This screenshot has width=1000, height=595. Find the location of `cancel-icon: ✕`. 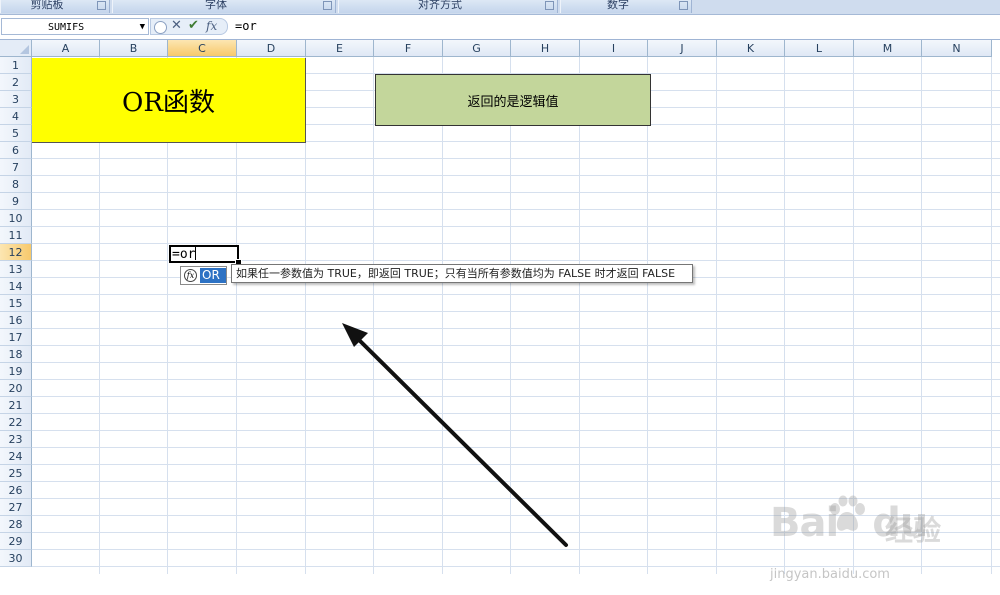

cancel-icon: ✕ is located at coordinates (176, 25).